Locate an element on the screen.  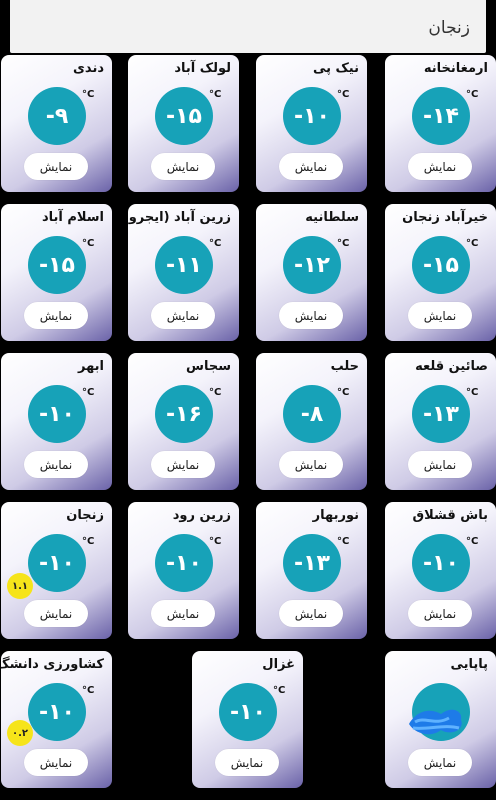
rain-badge: ۰.۲ is located at coordinates (20, 733).